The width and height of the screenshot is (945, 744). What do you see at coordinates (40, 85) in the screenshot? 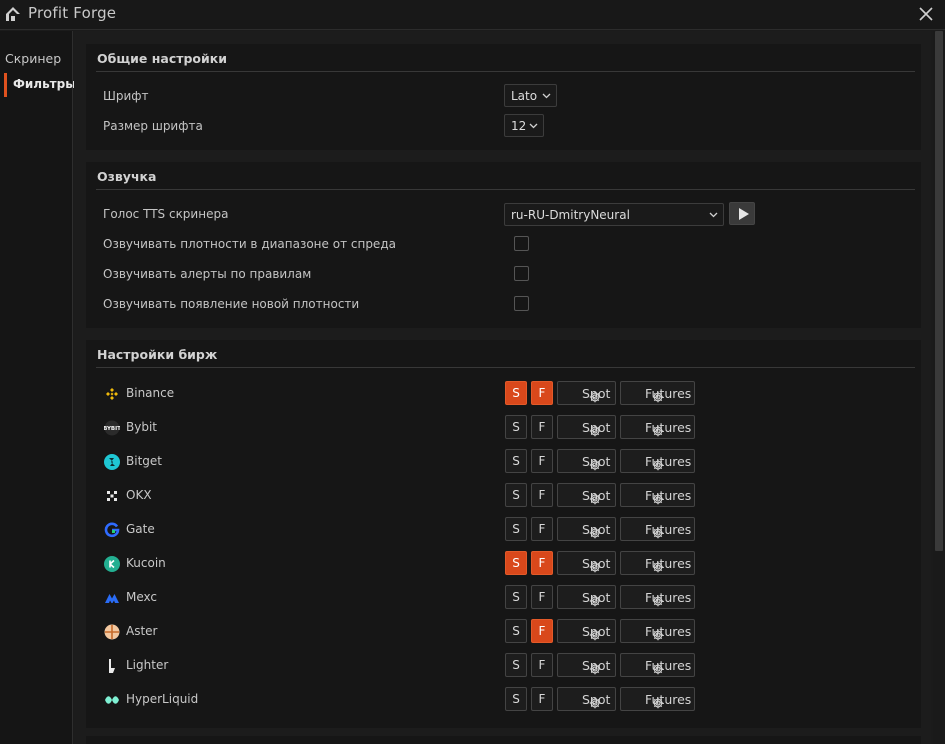
I see `sidebar-item-filters: Фильтры` at bounding box center [40, 85].